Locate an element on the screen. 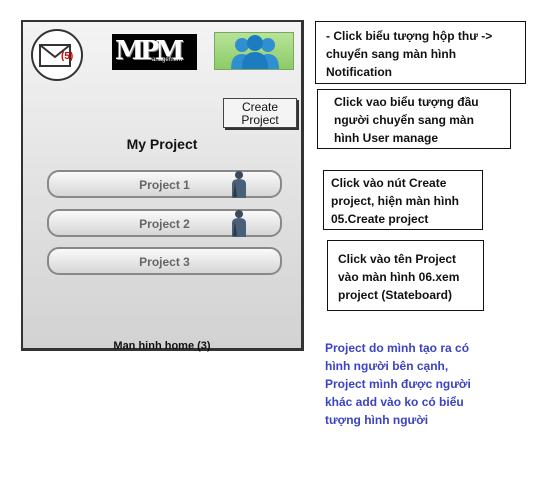 Image resolution: width=539 pixels, height=493 pixels. user-manage-button is located at coordinates (254, 51).